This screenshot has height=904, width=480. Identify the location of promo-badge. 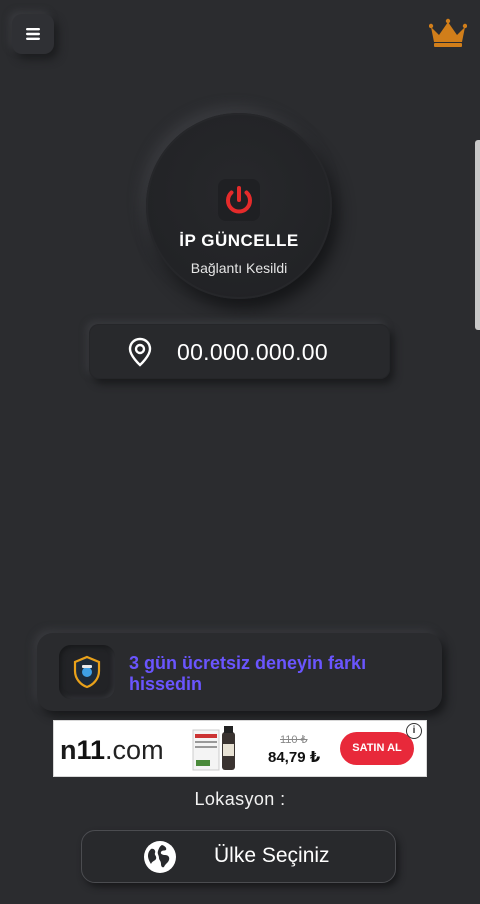
(87, 672).